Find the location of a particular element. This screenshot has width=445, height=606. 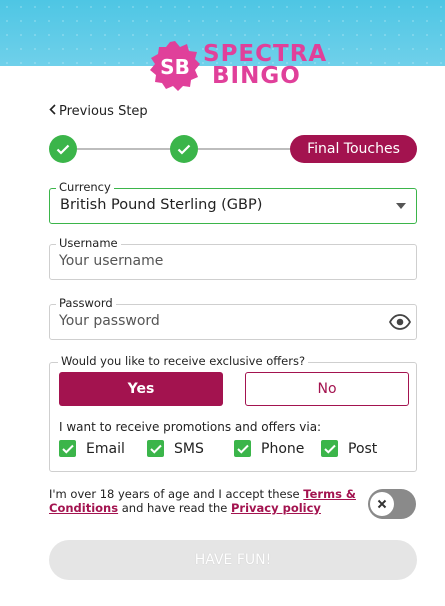

terms-toggle is located at coordinates (392, 504).